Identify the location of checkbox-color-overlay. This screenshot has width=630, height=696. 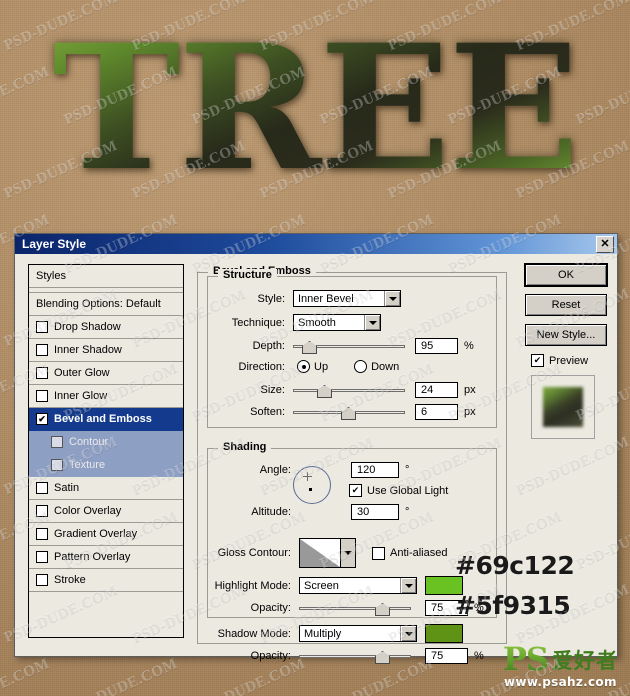
(42, 511).